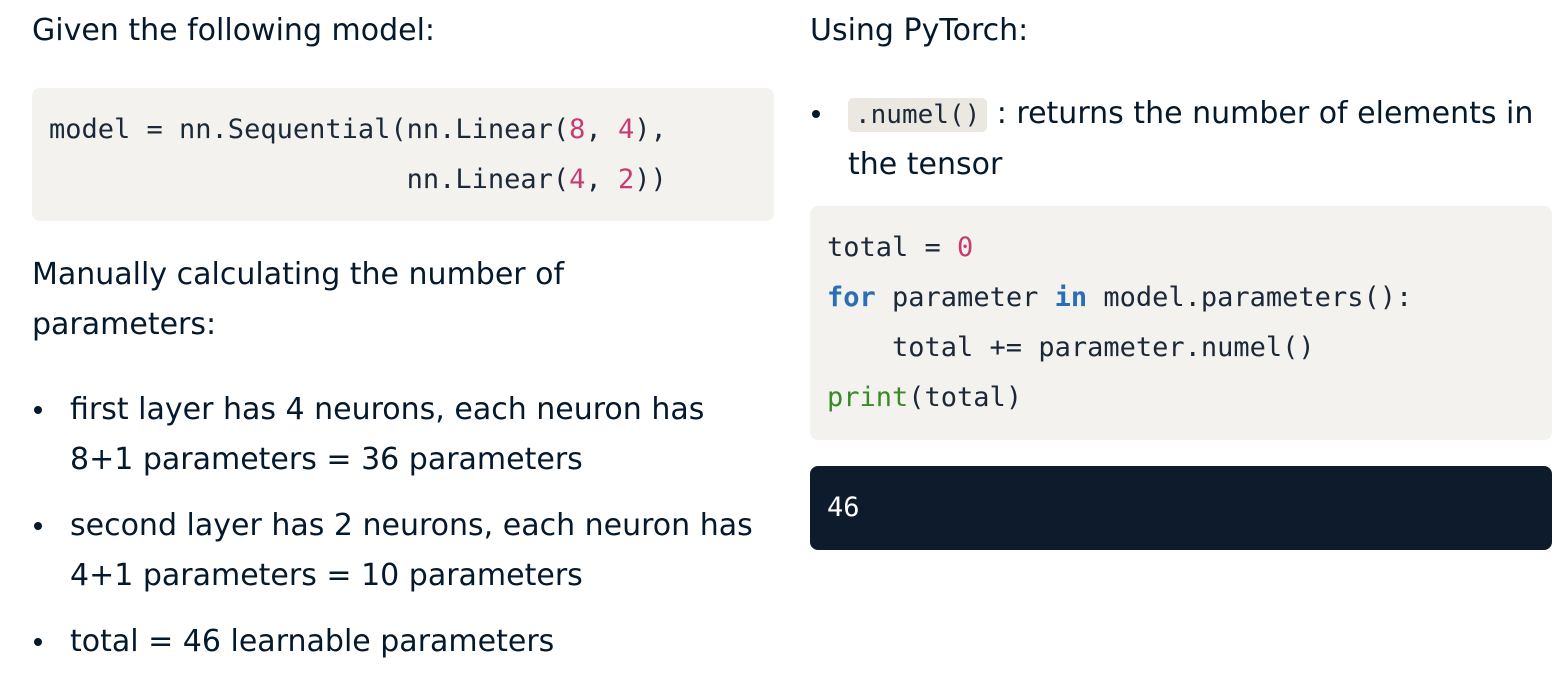 This screenshot has width=1556, height=684. What do you see at coordinates (626, 179) in the screenshot?
I see `code-number: 2` at bounding box center [626, 179].